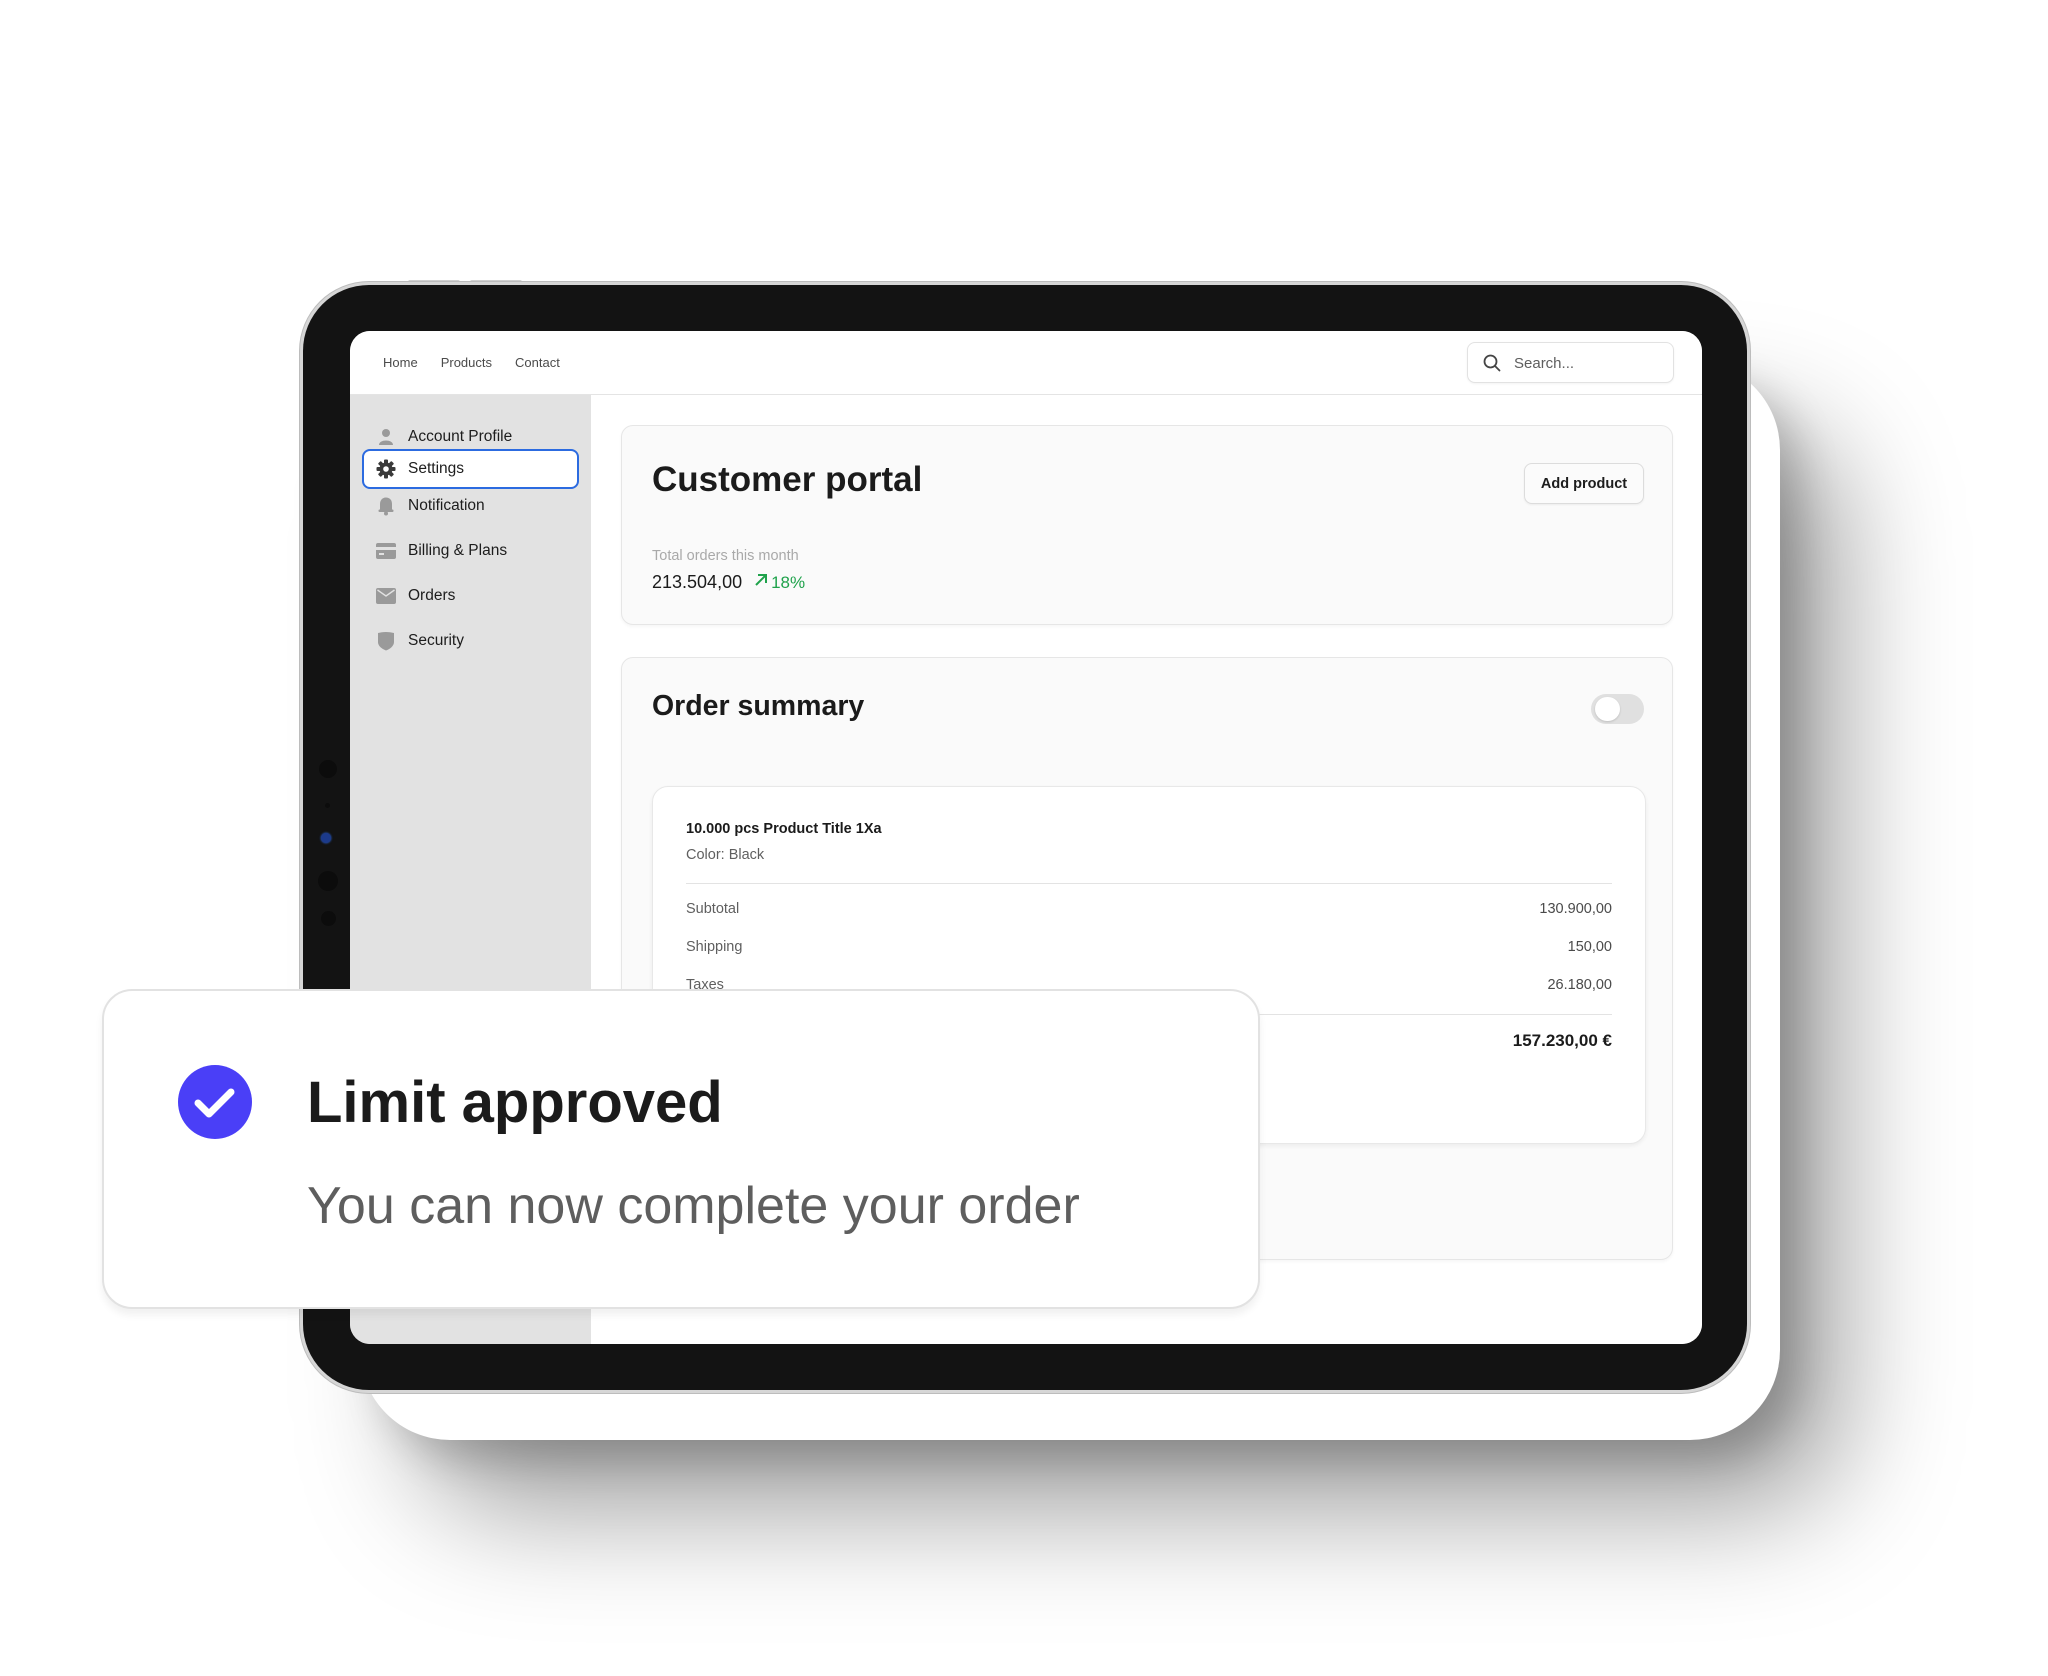 The height and width of the screenshot is (1676, 2048). I want to click on product-title: 10.000 pcs Product Title 1Xa, so click(784, 829).